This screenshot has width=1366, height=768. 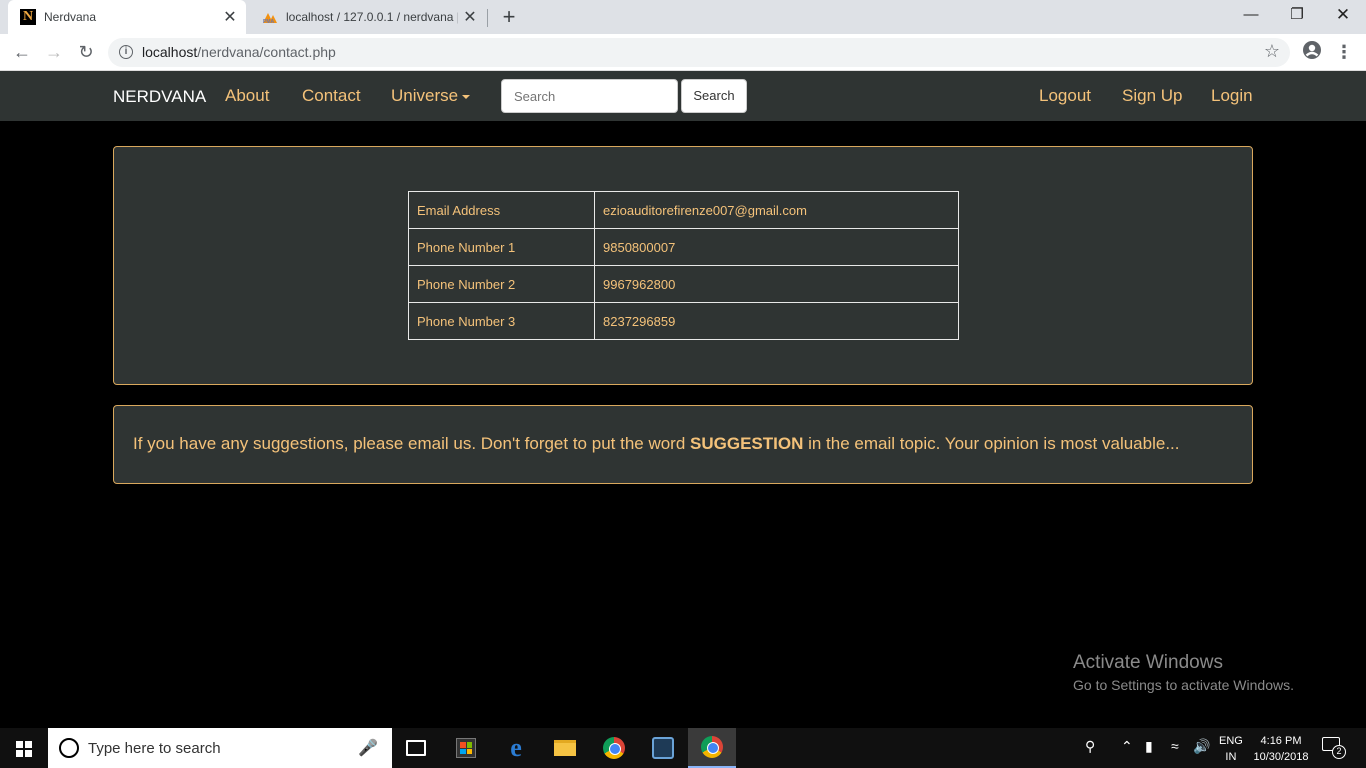 What do you see at coordinates (54, 52) in the screenshot?
I see `forward-arrow-icon: →` at bounding box center [54, 52].